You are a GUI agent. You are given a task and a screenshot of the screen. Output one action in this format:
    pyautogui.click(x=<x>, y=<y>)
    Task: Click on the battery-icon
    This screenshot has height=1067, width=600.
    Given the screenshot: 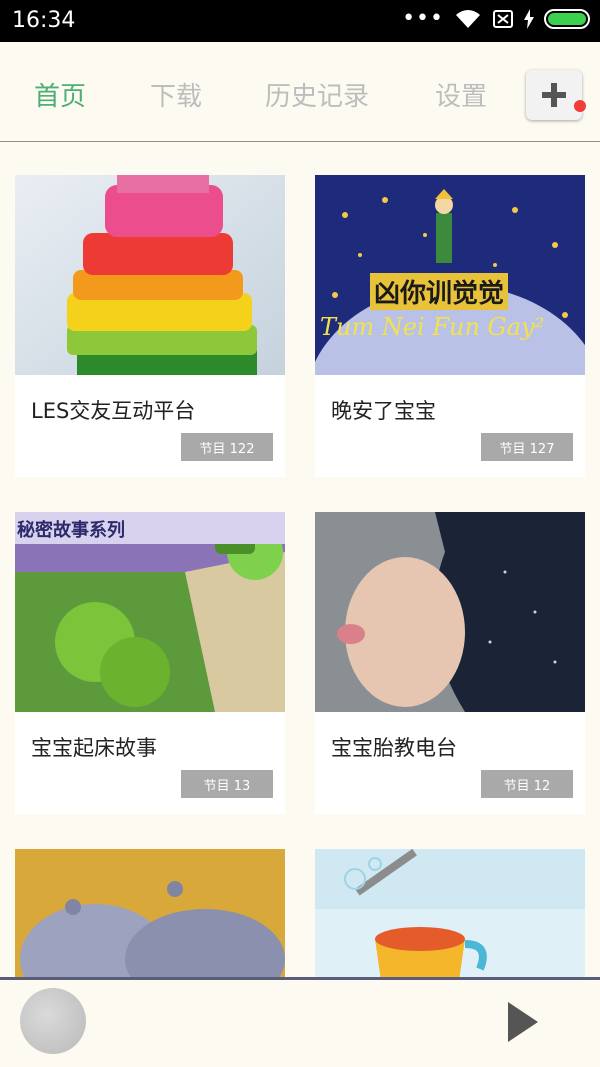 What is the action you would take?
    pyautogui.click(x=567, y=19)
    